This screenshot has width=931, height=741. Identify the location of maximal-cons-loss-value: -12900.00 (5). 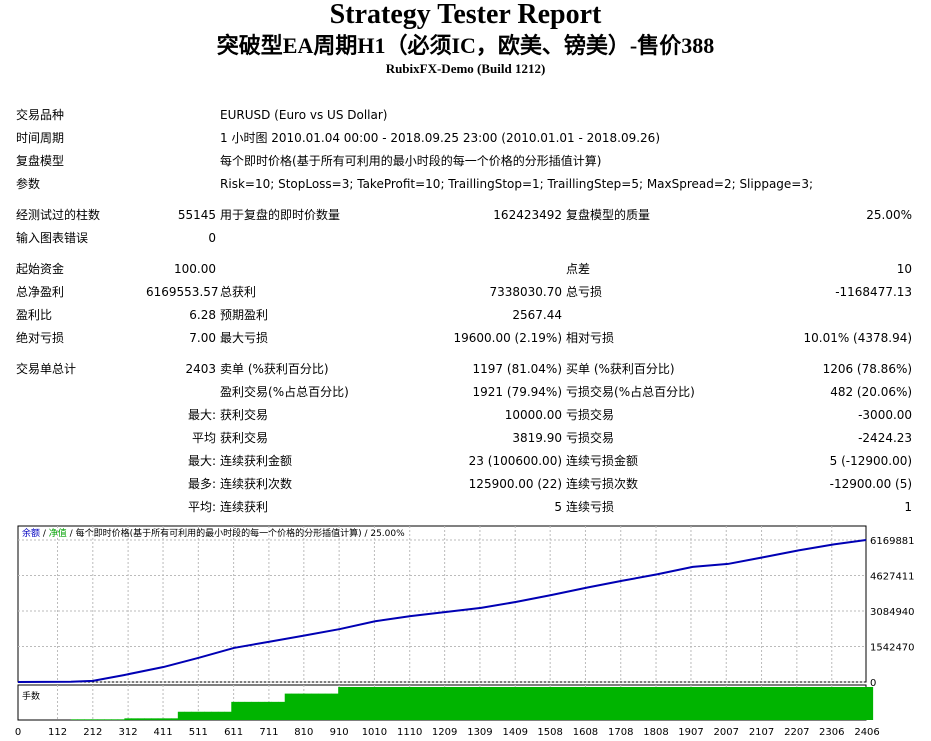
(871, 483).